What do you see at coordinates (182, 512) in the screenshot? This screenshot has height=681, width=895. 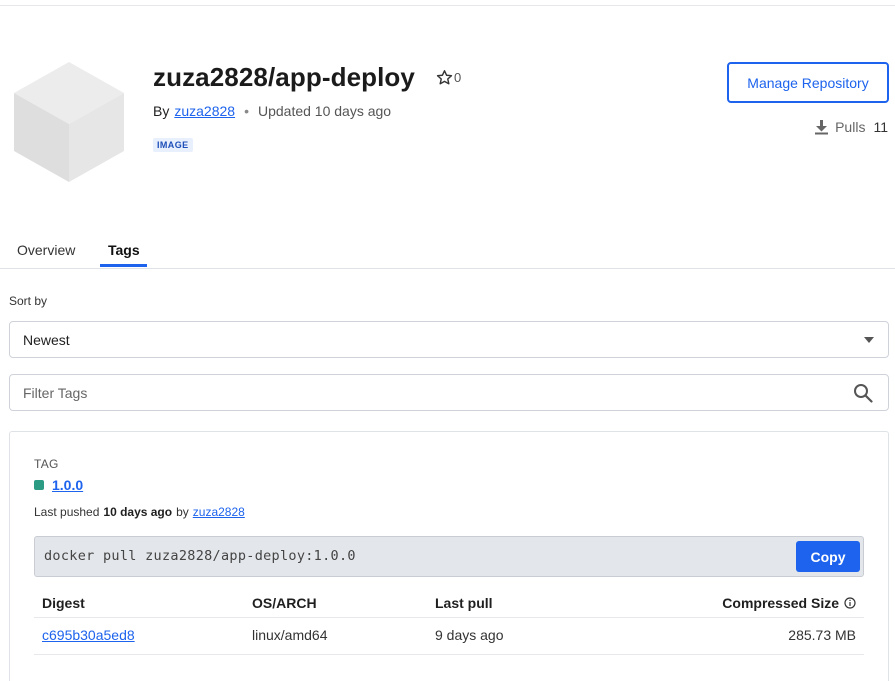 I see `pushed-by-label: by` at bounding box center [182, 512].